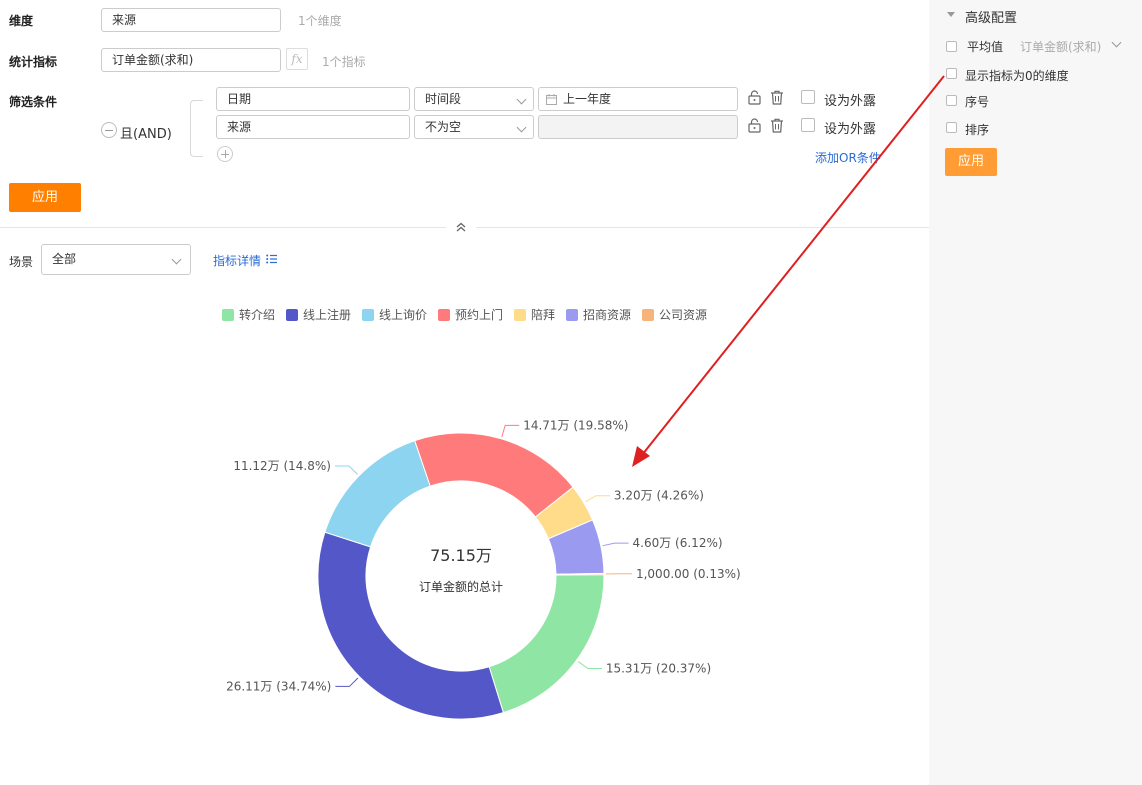 The image size is (1142, 785). I want to click on index-checkbox, so click(951, 100).